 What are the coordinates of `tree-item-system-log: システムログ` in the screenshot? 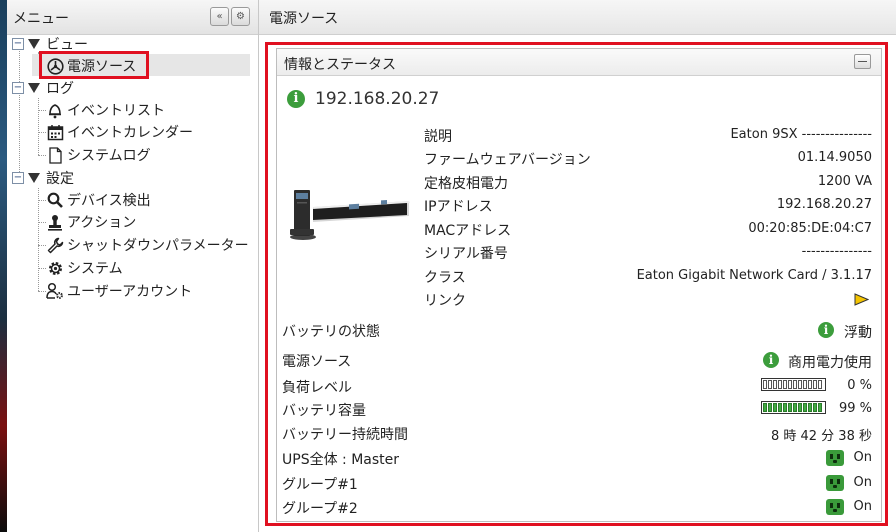 It's located at (98, 155).